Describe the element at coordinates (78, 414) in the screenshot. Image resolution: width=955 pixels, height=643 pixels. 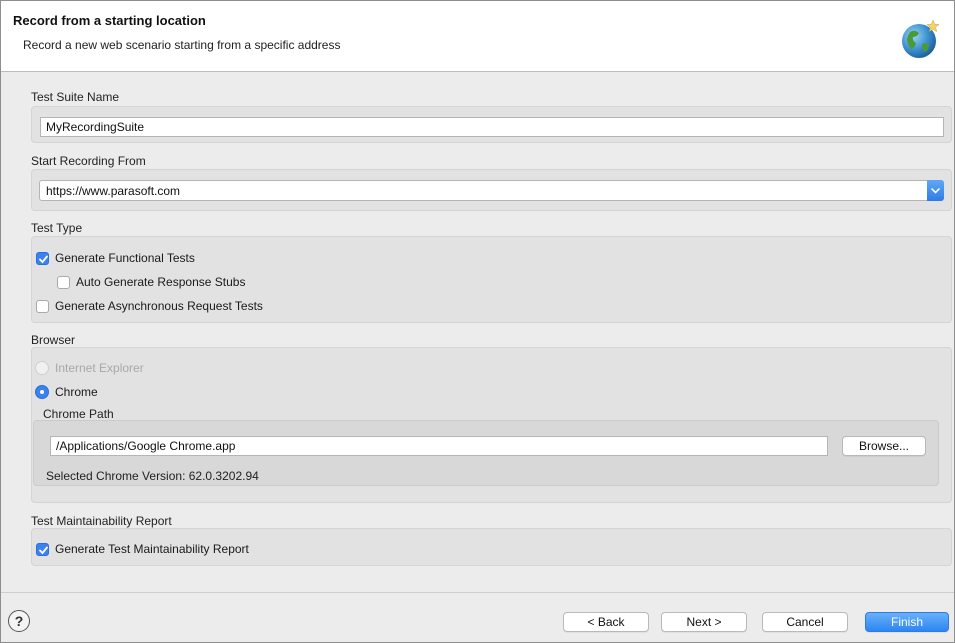
I see `chrome-path-label: Chrome Path` at that location.